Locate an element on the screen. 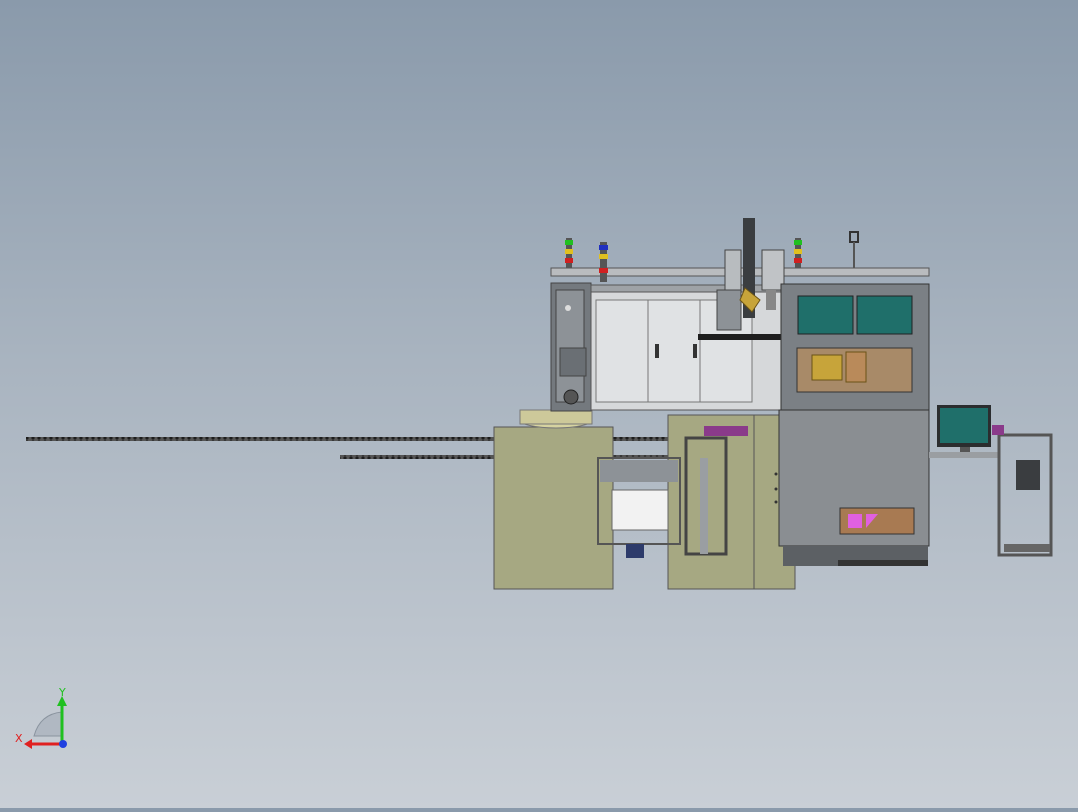  coordinate-triad: Y X is located at coordinates (45, 719).